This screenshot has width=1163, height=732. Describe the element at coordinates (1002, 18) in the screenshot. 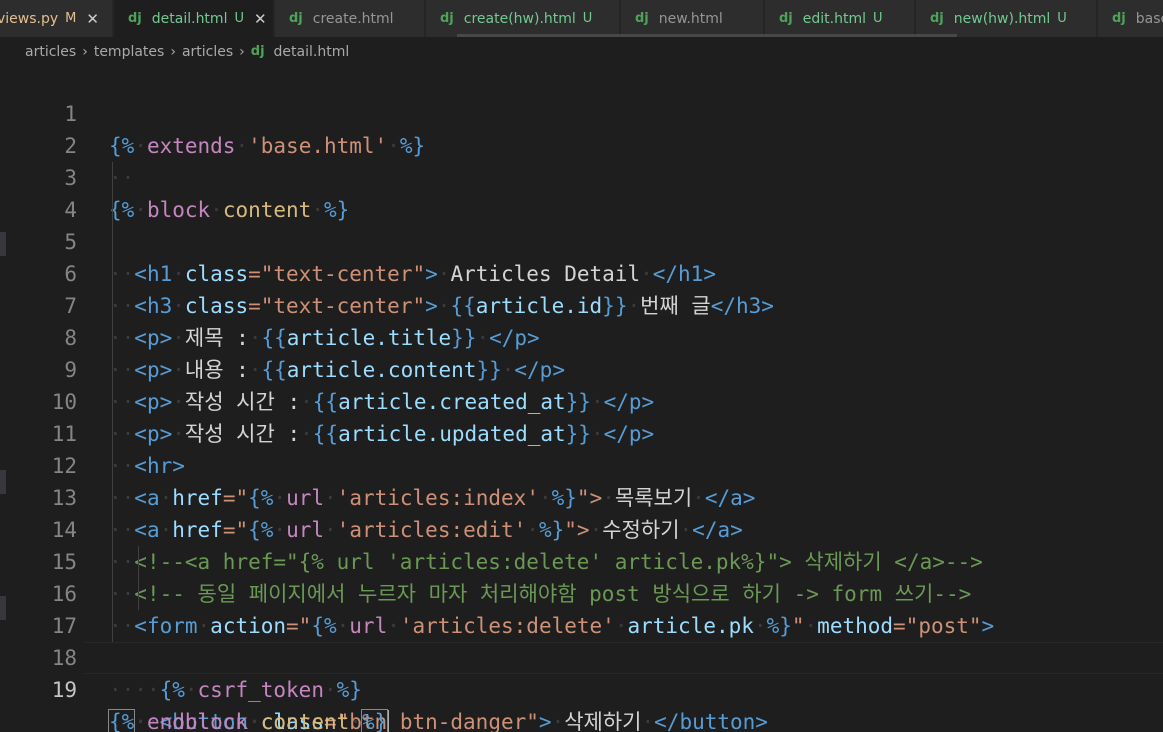

I see `tab-label: new(hw).html` at that location.